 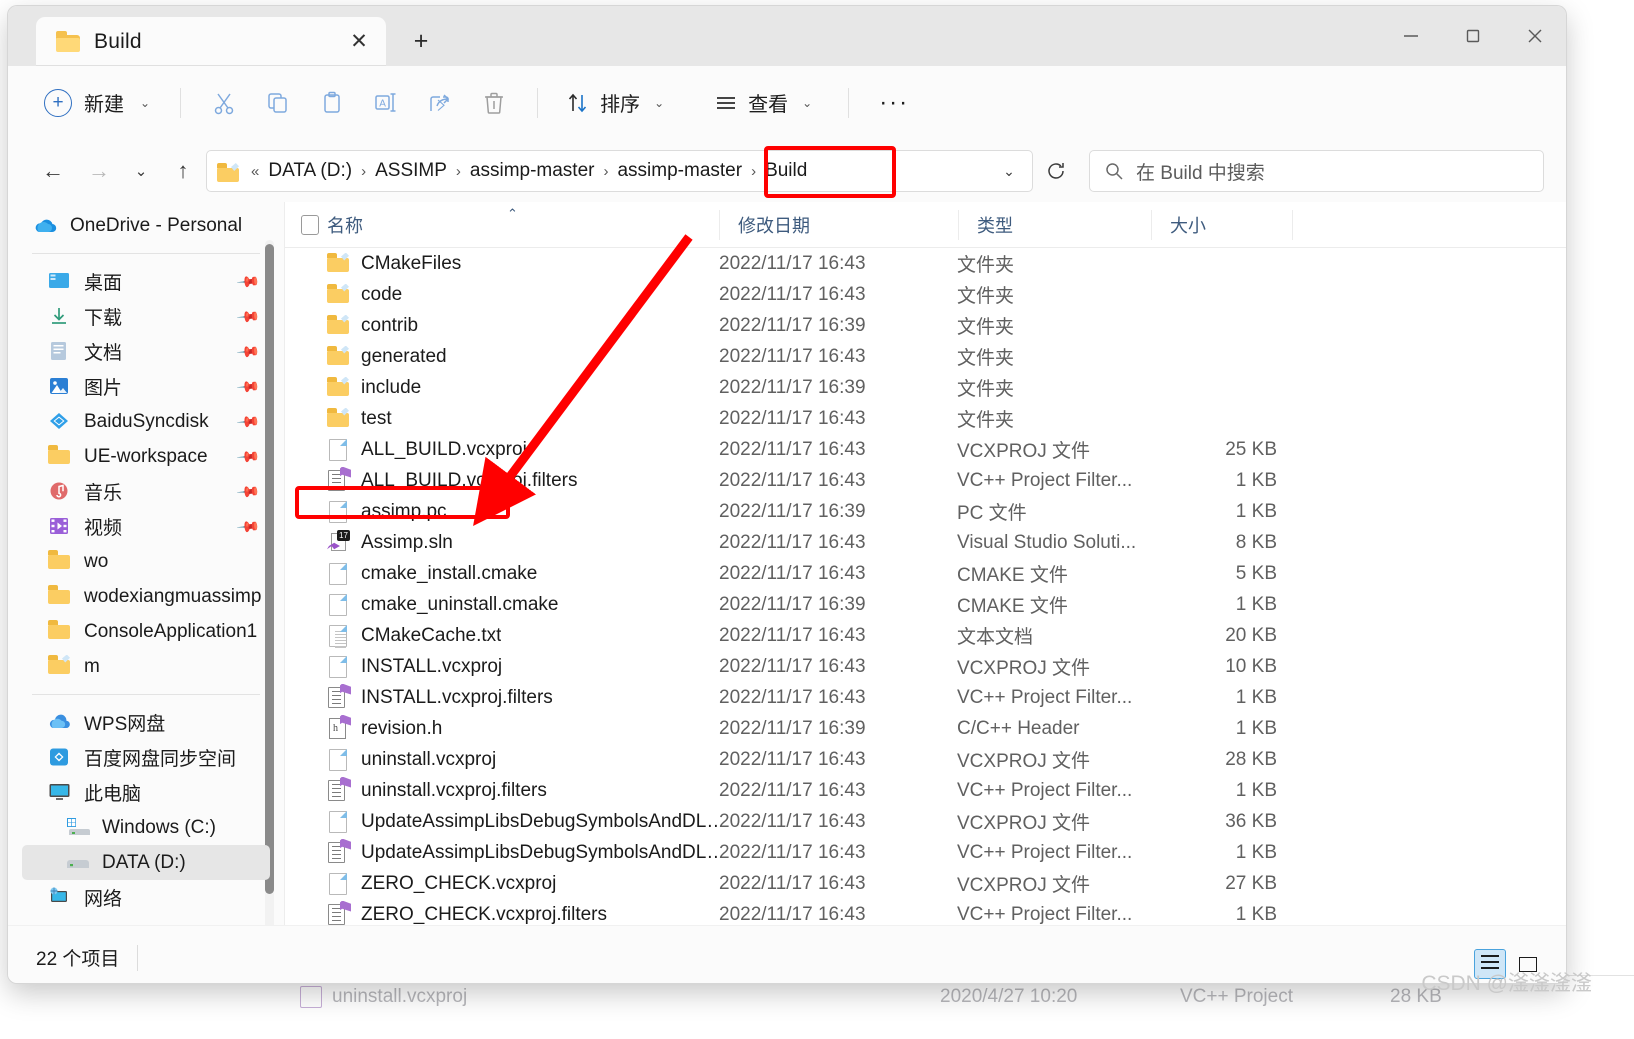 What do you see at coordinates (502, 479) in the screenshot?
I see `file-name-cell: ALL_BUILD.vcxproj.filters` at bounding box center [502, 479].